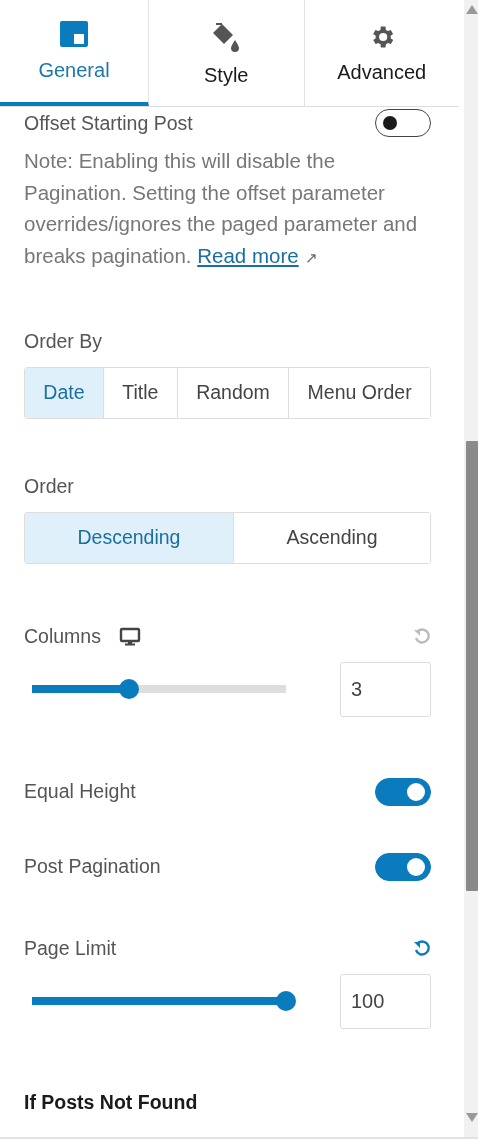  I want to click on setting-label: Post Pagination, so click(92, 867).